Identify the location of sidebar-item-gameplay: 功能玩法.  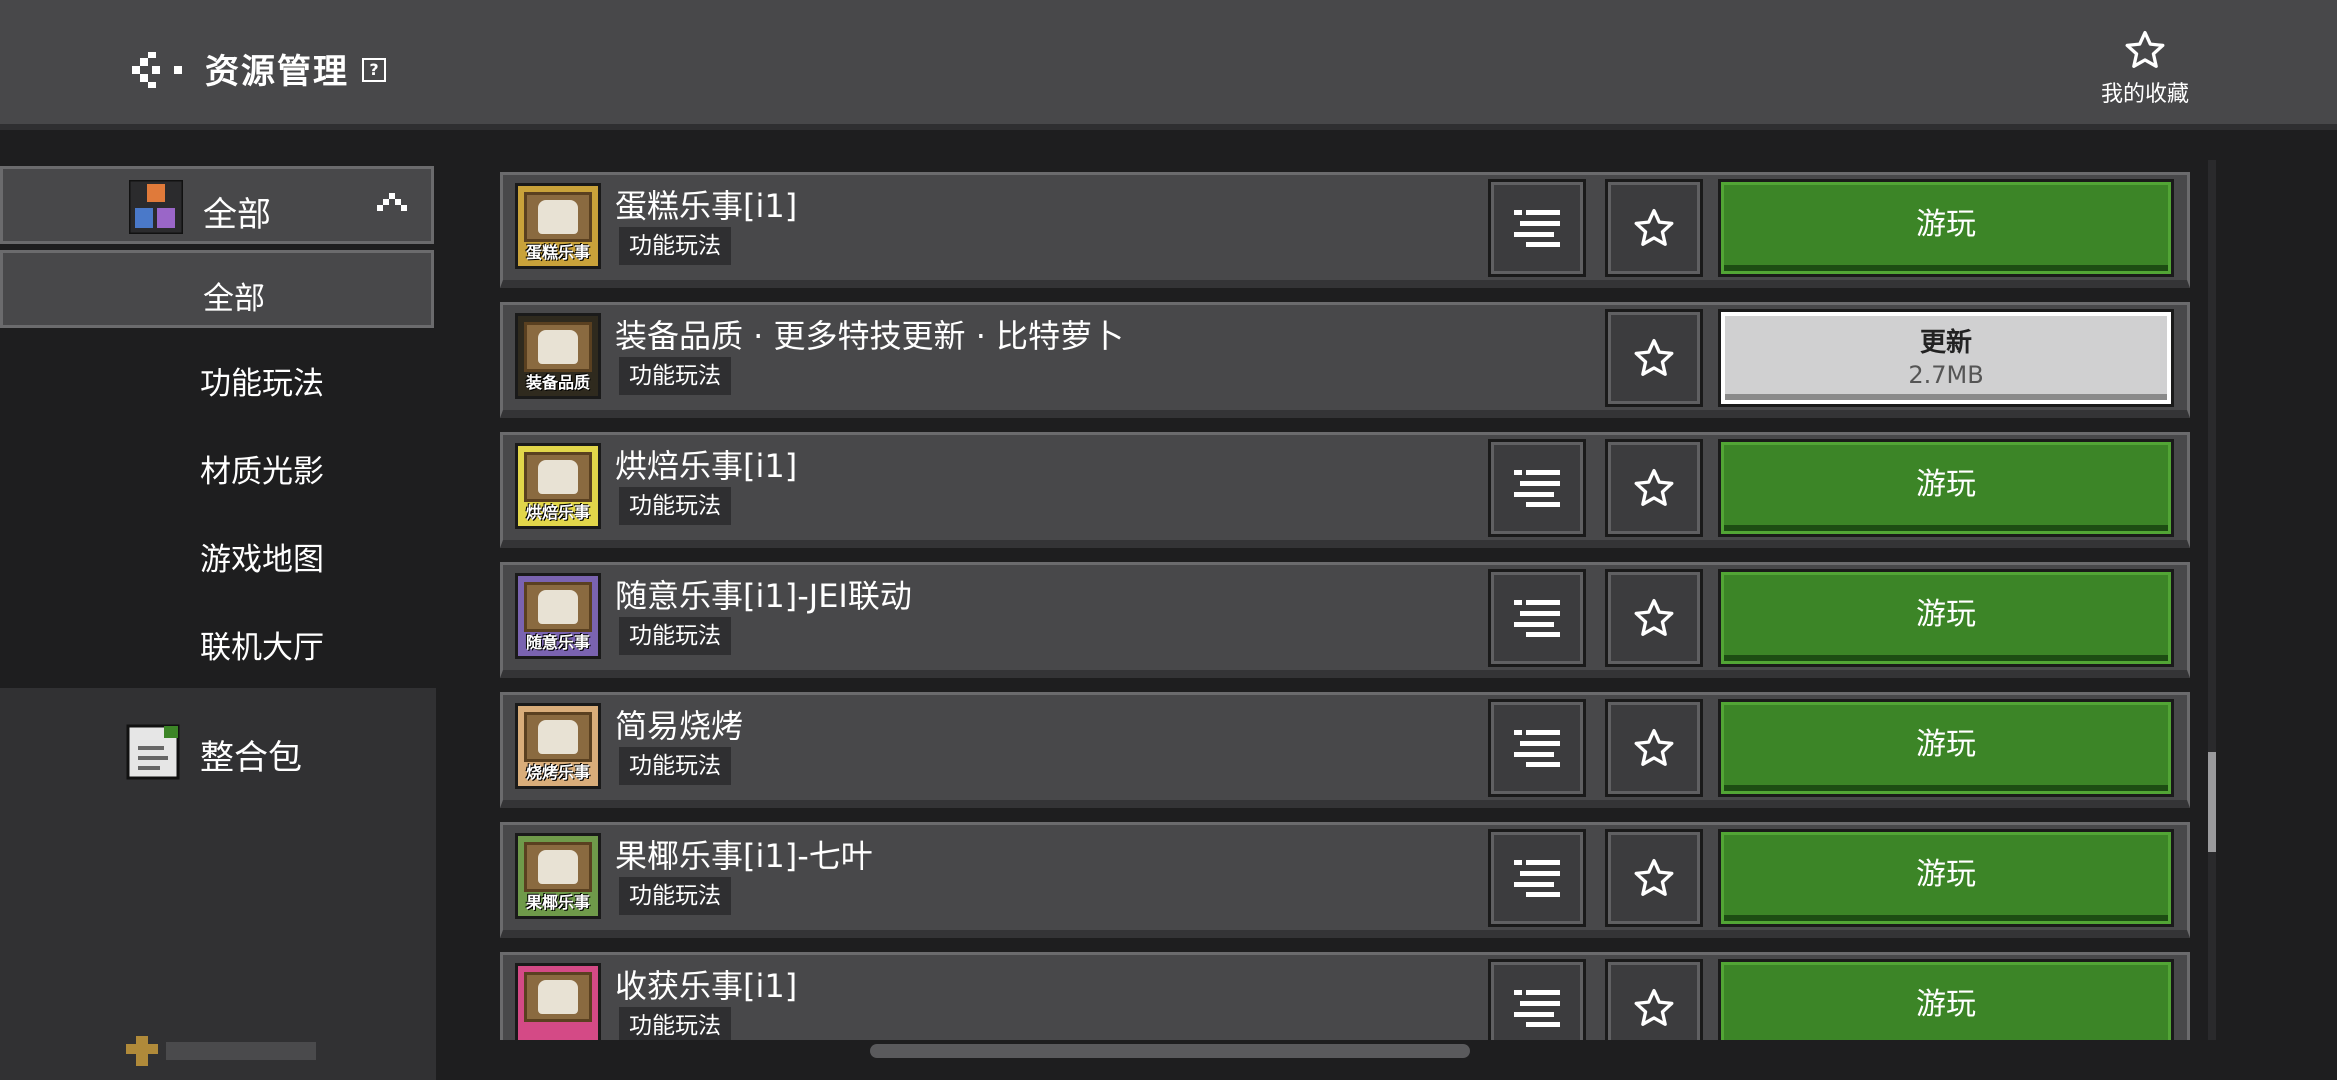
(217, 377).